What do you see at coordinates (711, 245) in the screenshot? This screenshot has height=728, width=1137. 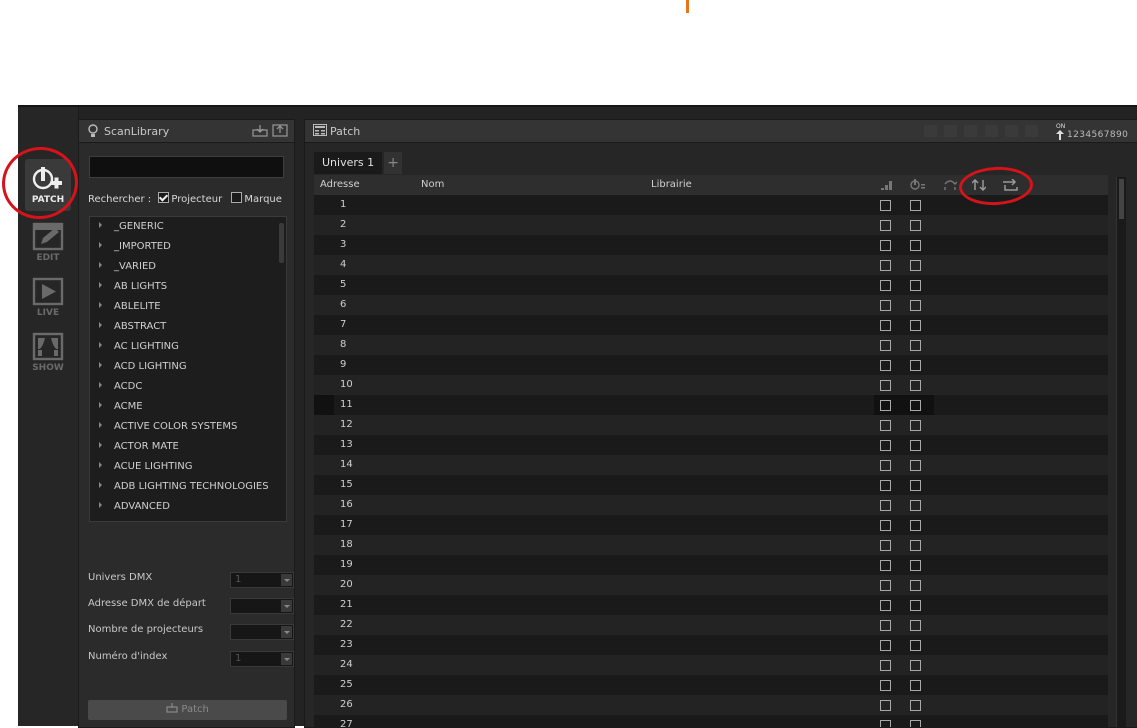 I see `table-row: 3` at bounding box center [711, 245].